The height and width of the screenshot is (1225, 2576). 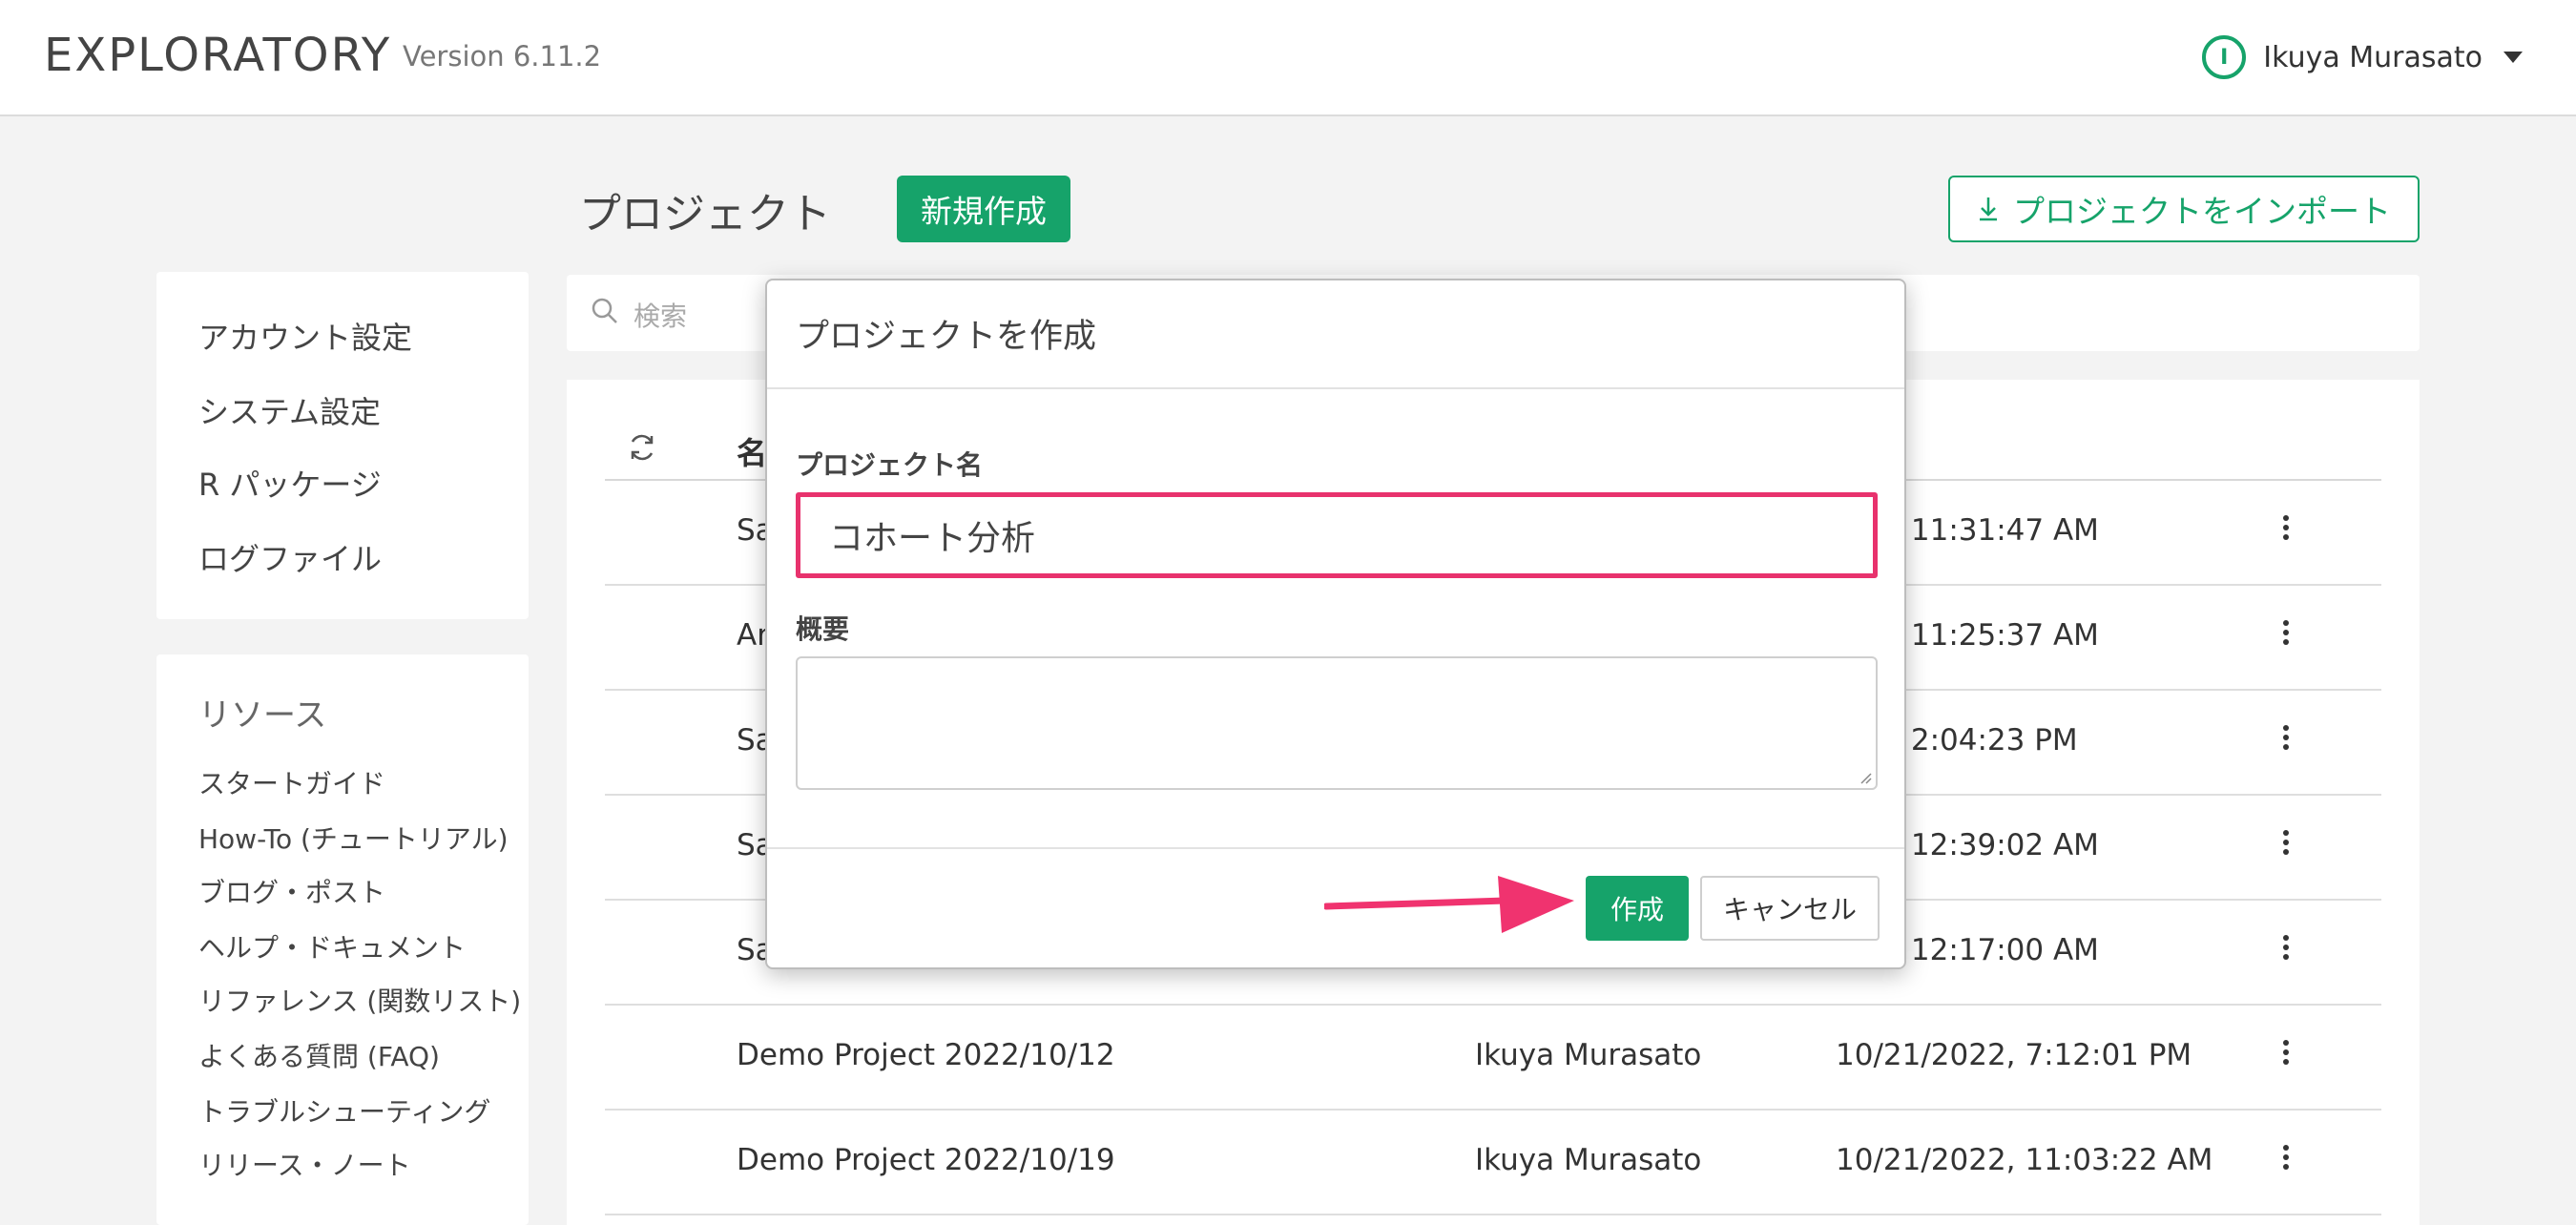 What do you see at coordinates (353, 838) in the screenshot?
I see `resource-link-how-to: How-To (チュートリアル)` at bounding box center [353, 838].